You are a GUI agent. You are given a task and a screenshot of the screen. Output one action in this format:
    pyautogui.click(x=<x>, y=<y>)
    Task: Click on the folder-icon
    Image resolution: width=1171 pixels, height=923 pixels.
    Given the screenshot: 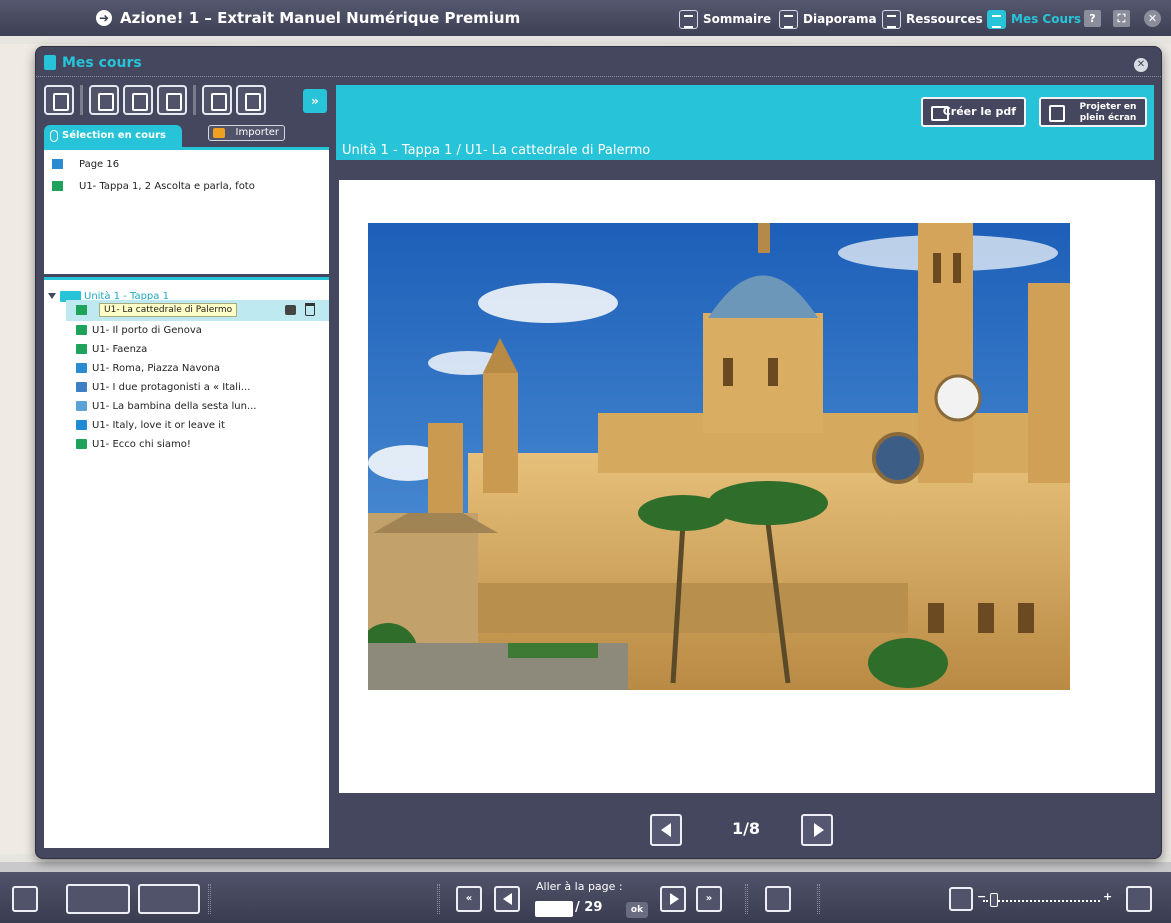 What is the action you would take?
    pyautogui.click(x=891, y=19)
    